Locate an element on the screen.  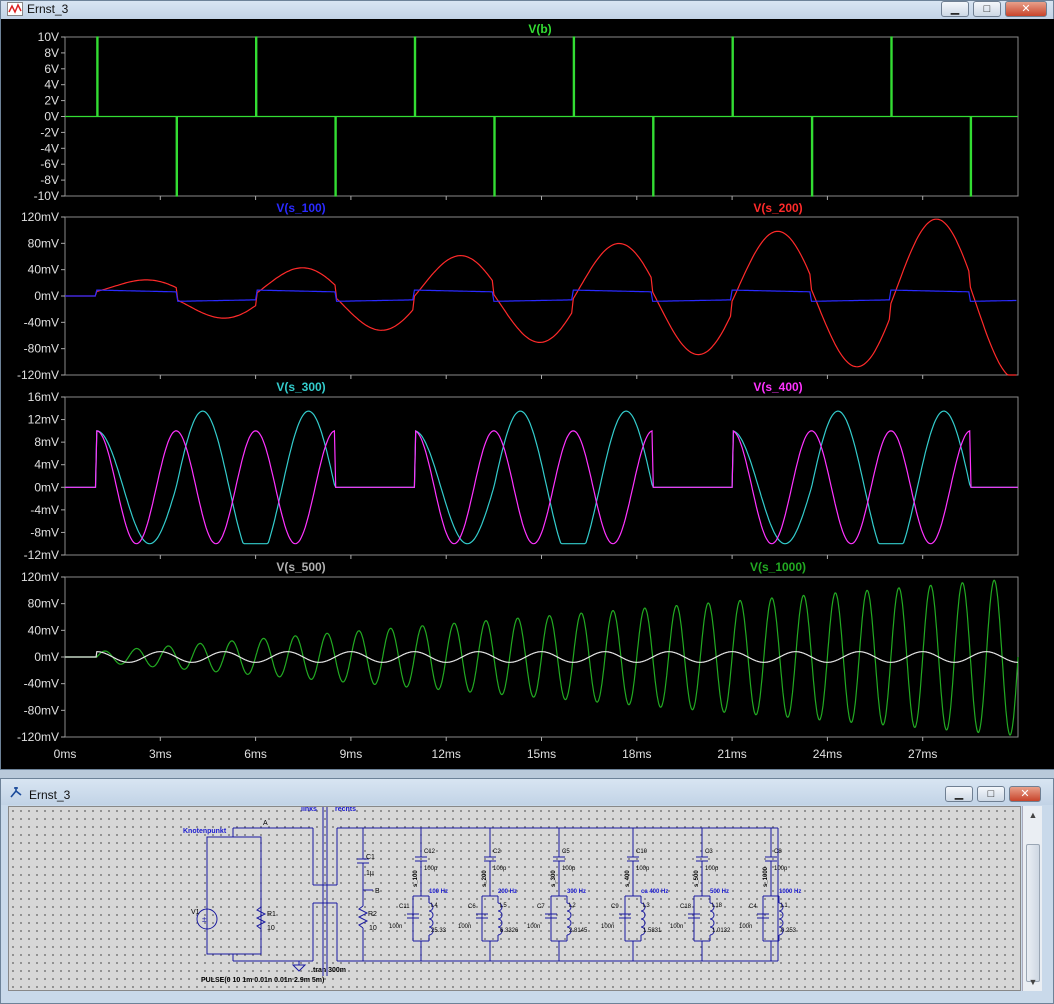
svg-text: 6.3326 is located at coordinates (509, 931).